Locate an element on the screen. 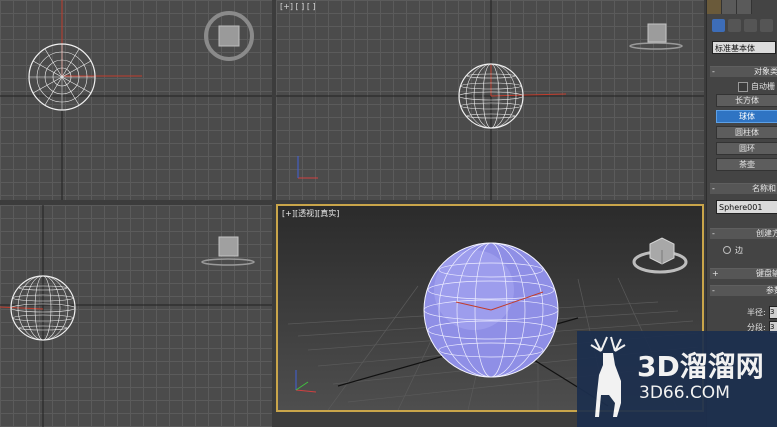  cameras-icon is located at coordinates (766, 25).